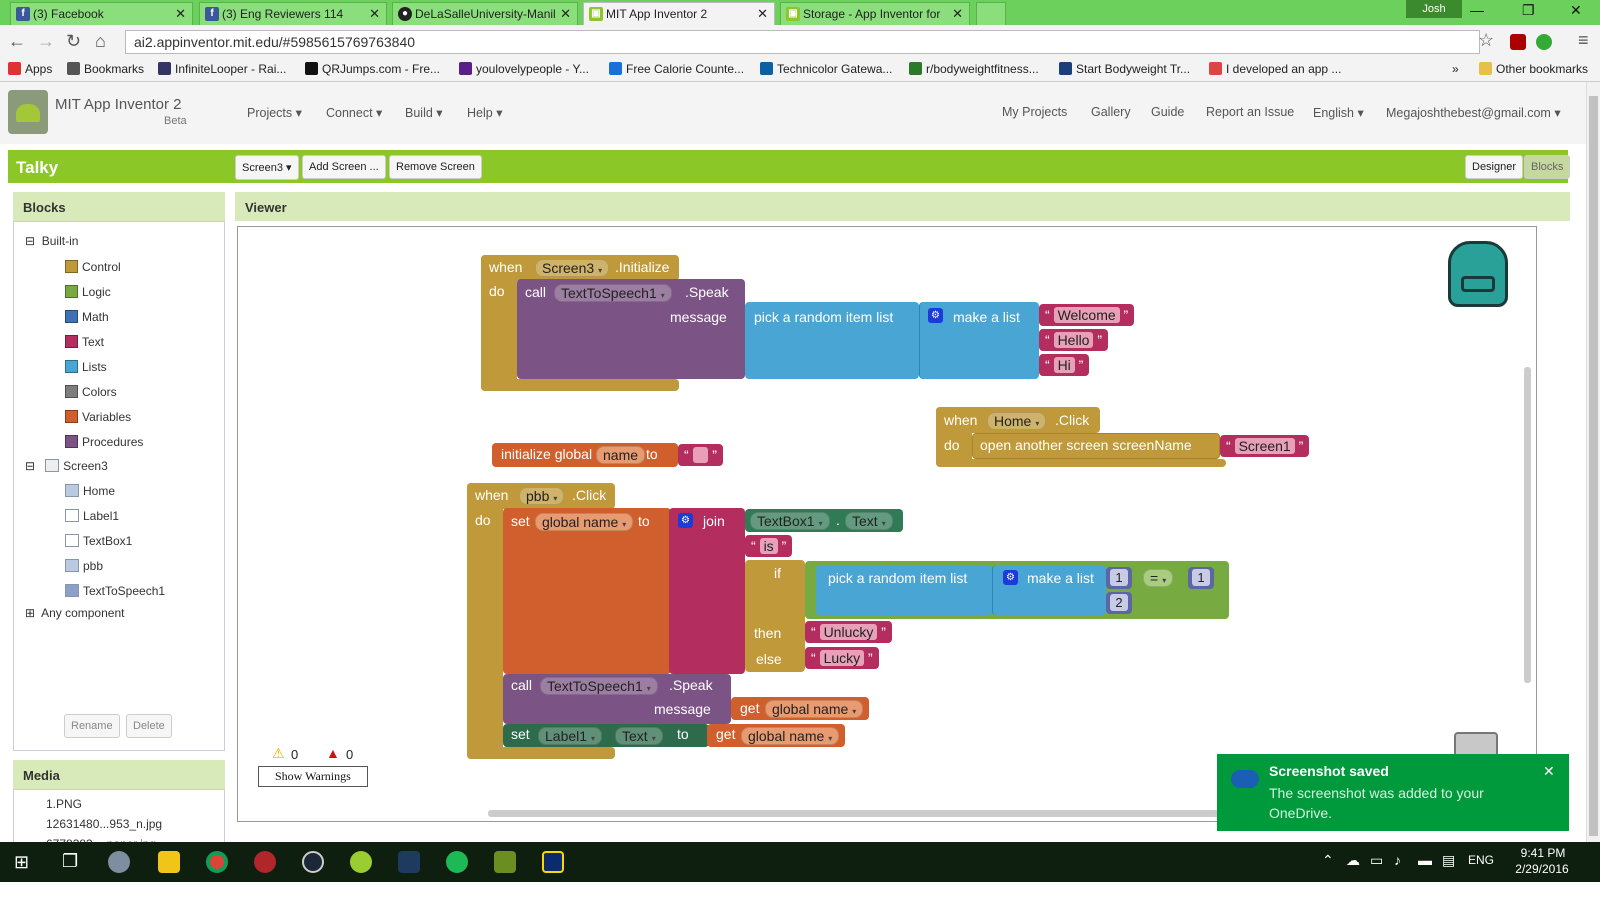  Describe the element at coordinates (848, 632) in the screenshot. I see `string-block: “ Unlucky ”` at that location.